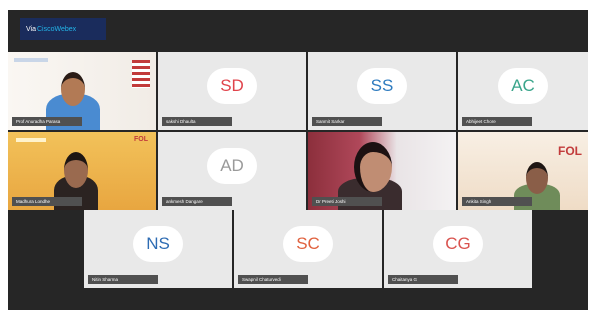 This screenshot has width=595, height=314. What do you see at coordinates (47, 201) in the screenshot?
I see `participant-nameplate: Madhura Londhe` at bounding box center [47, 201].